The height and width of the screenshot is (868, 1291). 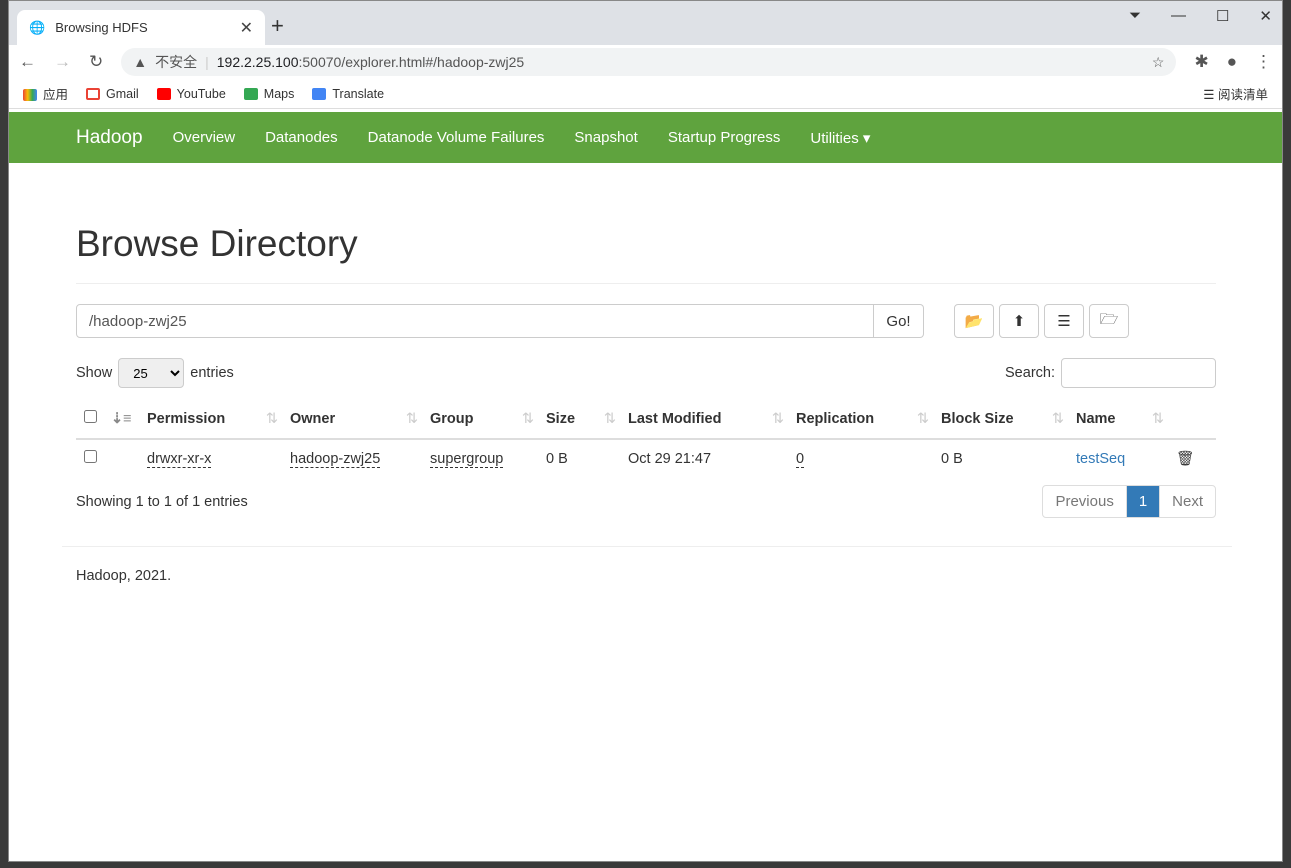 What do you see at coordinates (1232, 62) in the screenshot?
I see `profile-icon: ●` at bounding box center [1232, 62].